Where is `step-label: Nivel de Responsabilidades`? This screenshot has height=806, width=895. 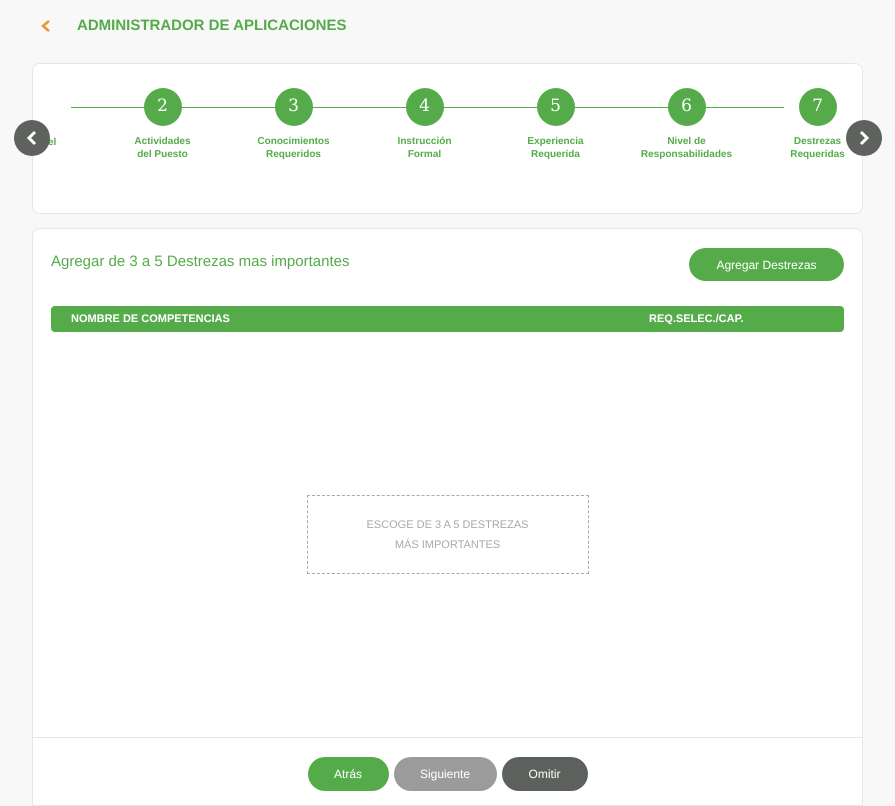 step-label: Nivel de Responsabilidades is located at coordinates (686, 148).